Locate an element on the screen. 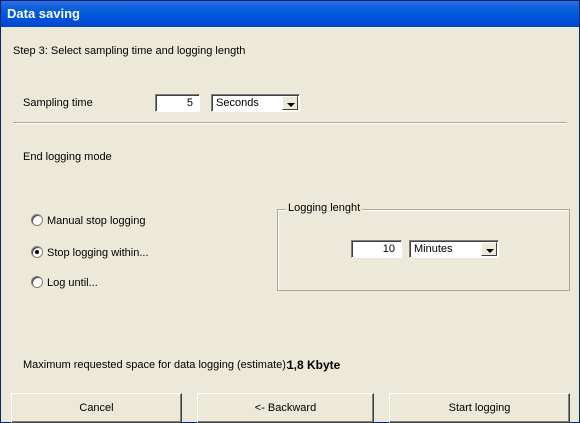  logging-length-unit-value: Minutes is located at coordinates (433, 249).